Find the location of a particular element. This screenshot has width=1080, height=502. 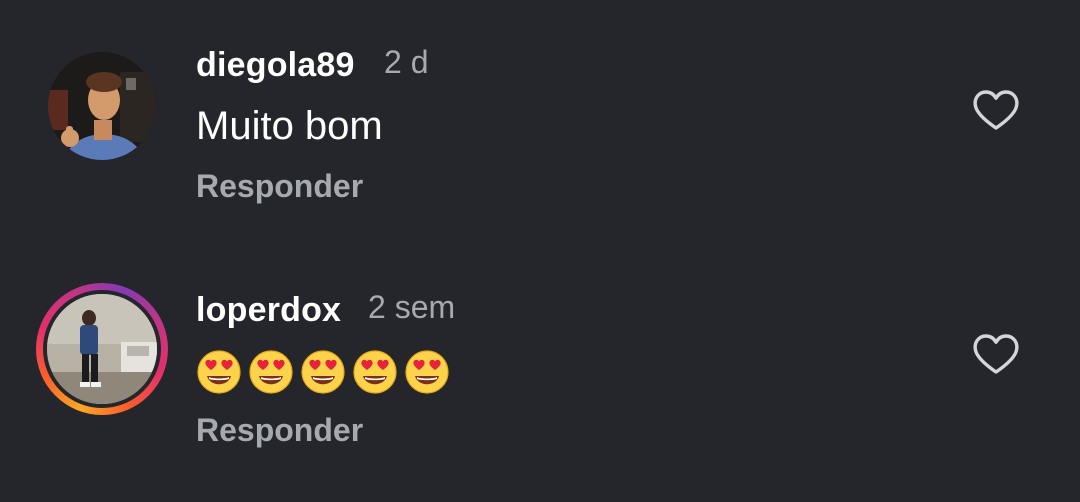

comment-text is located at coordinates (323, 372).